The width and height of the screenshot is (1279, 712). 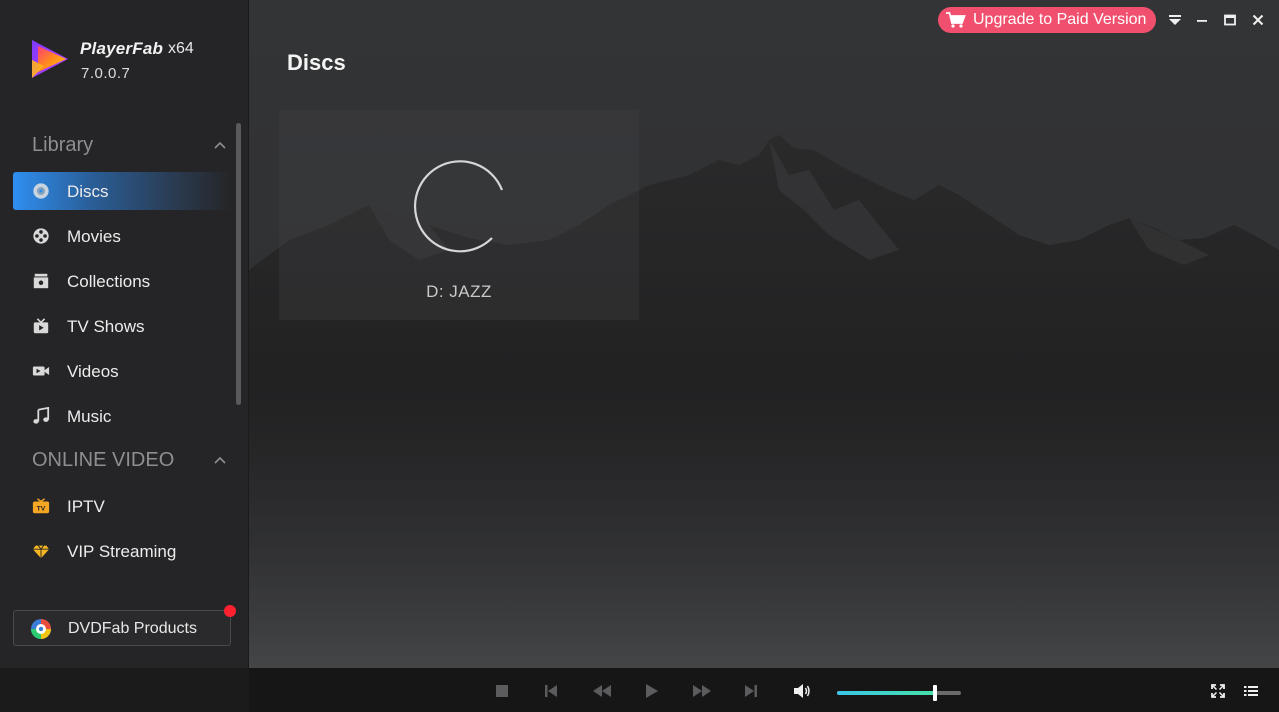 I want to click on app-name: PlayerFab, so click(x=122, y=48).